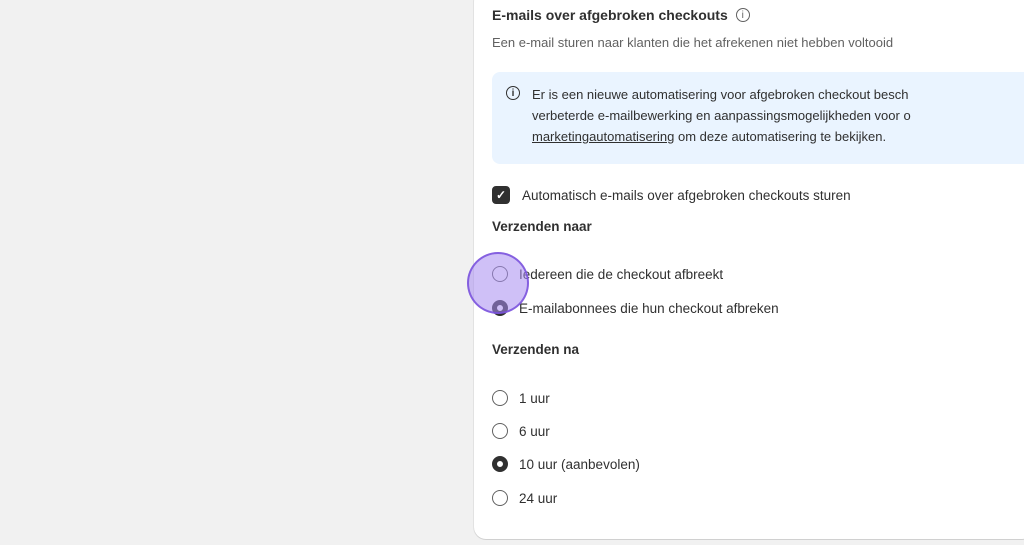 This screenshot has height=545, width=1024. Describe the element at coordinates (621, 274) in the screenshot. I see `radio-label: Iedereen die de checkout afbreekt` at that location.